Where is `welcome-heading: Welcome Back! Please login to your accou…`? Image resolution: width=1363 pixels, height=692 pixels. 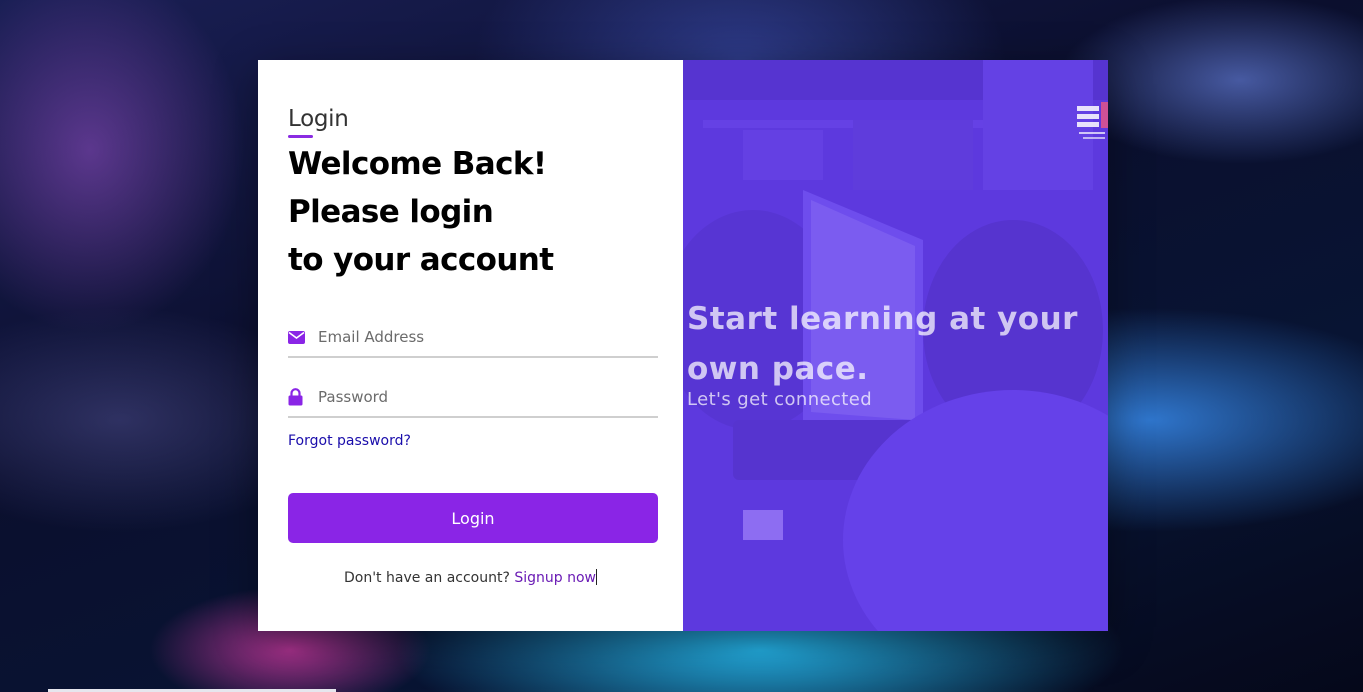
welcome-heading: Welcome Back! Please login to your accou… is located at coordinates (421, 212).